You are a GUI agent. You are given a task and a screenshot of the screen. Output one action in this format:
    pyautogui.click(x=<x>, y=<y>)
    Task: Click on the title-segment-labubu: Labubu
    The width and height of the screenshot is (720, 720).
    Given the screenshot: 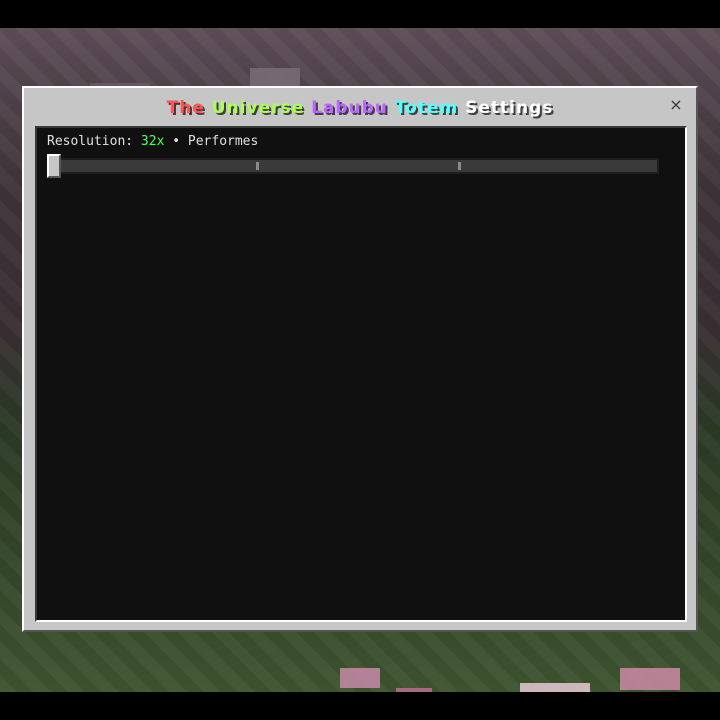 What is the action you would take?
    pyautogui.click(x=349, y=108)
    